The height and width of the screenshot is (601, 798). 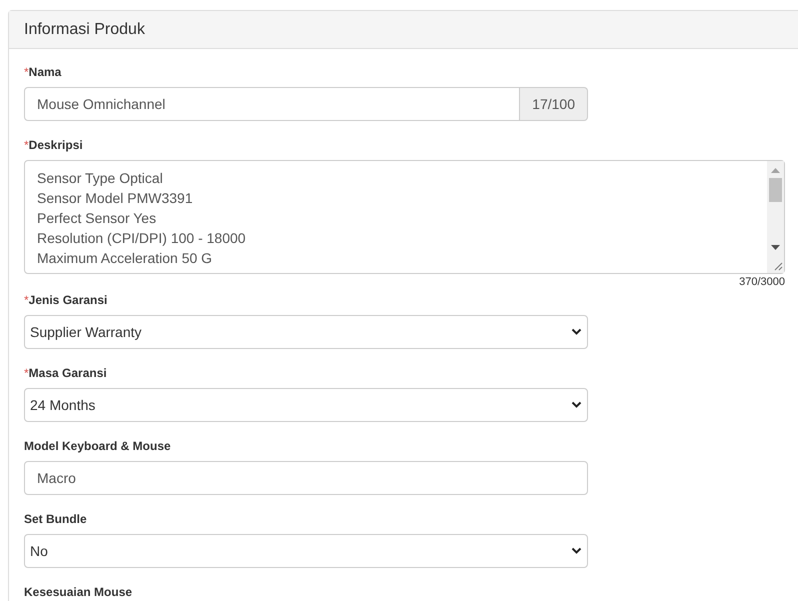 What do you see at coordinates (777, 266) in the screenshot?
I see `resize-grip-icon` at bounding box center [777, 266].